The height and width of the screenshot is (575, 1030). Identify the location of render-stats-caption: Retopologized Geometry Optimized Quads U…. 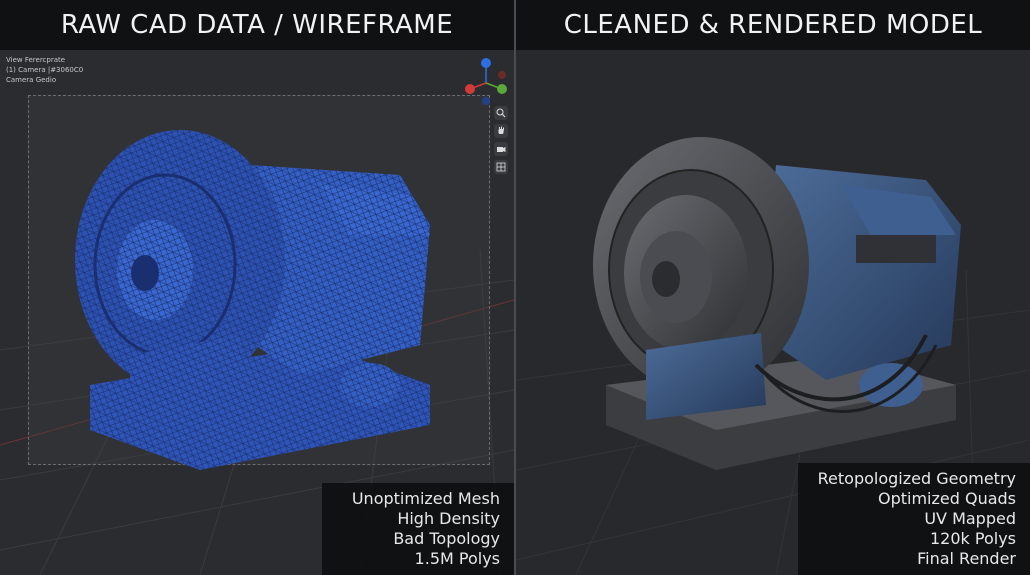
(914, 519).